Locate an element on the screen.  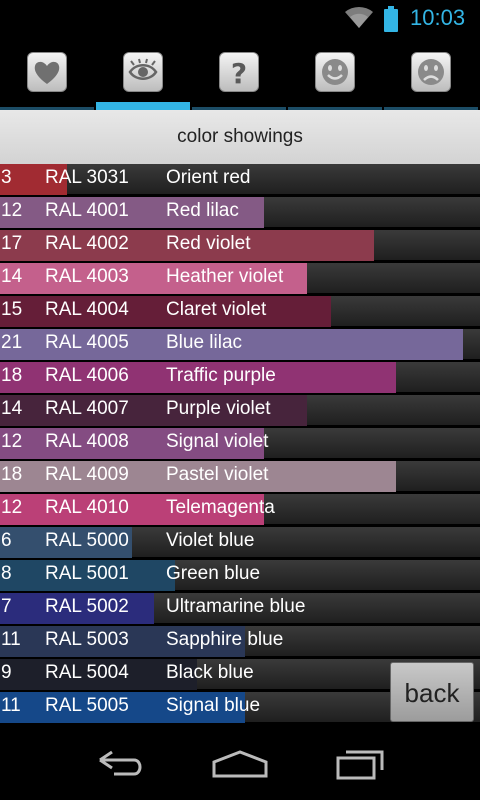
color-row: 12 RAL 4010 Telemagenta is located at coordinates (240, 509).